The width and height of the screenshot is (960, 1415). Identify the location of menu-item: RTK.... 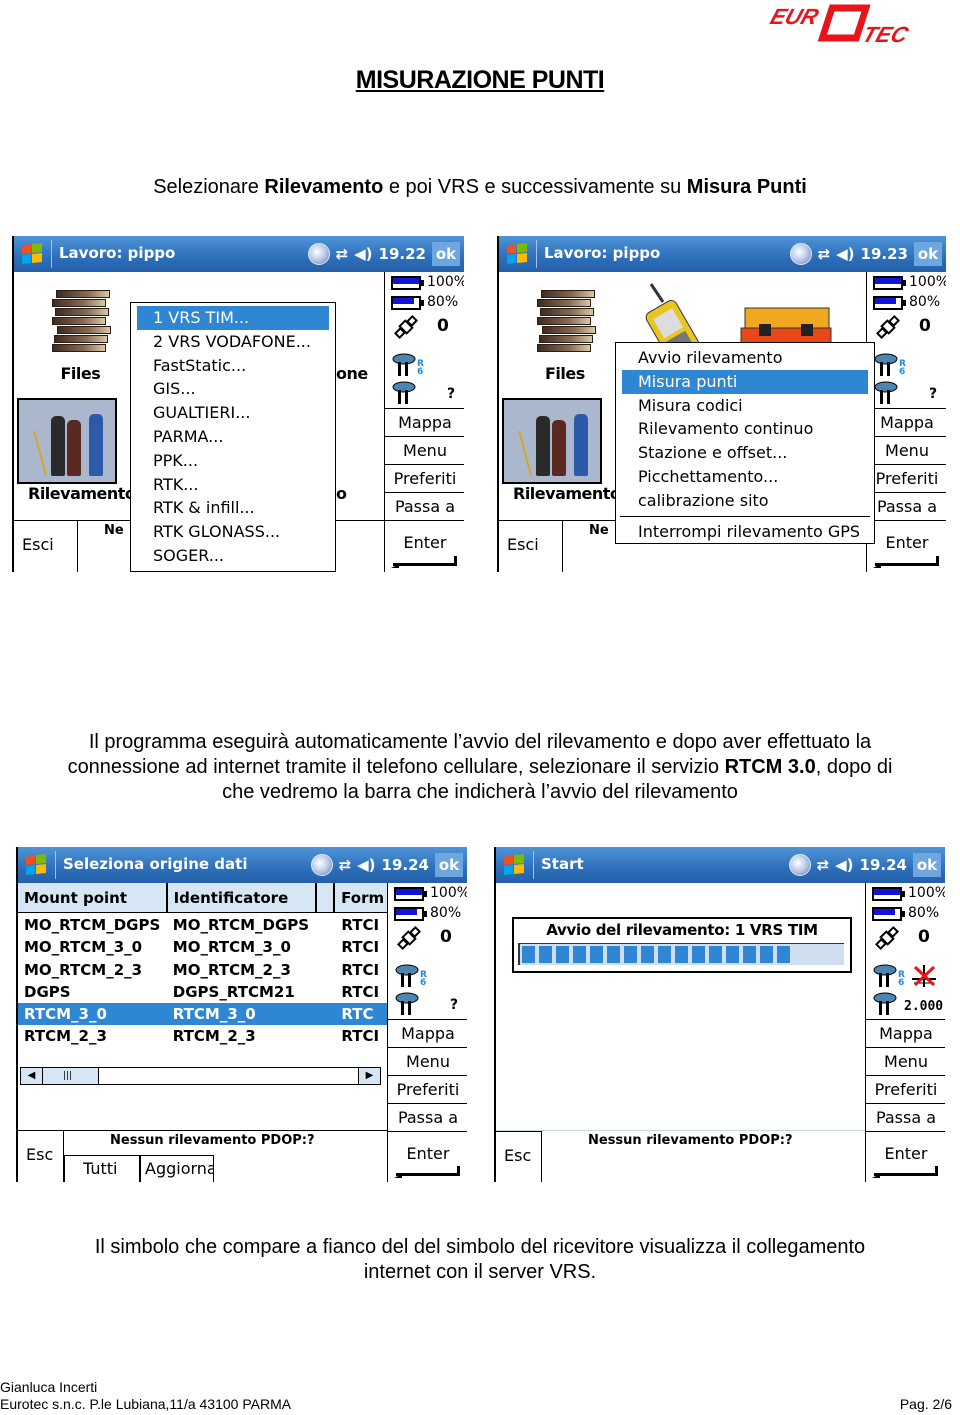
(233, 485).